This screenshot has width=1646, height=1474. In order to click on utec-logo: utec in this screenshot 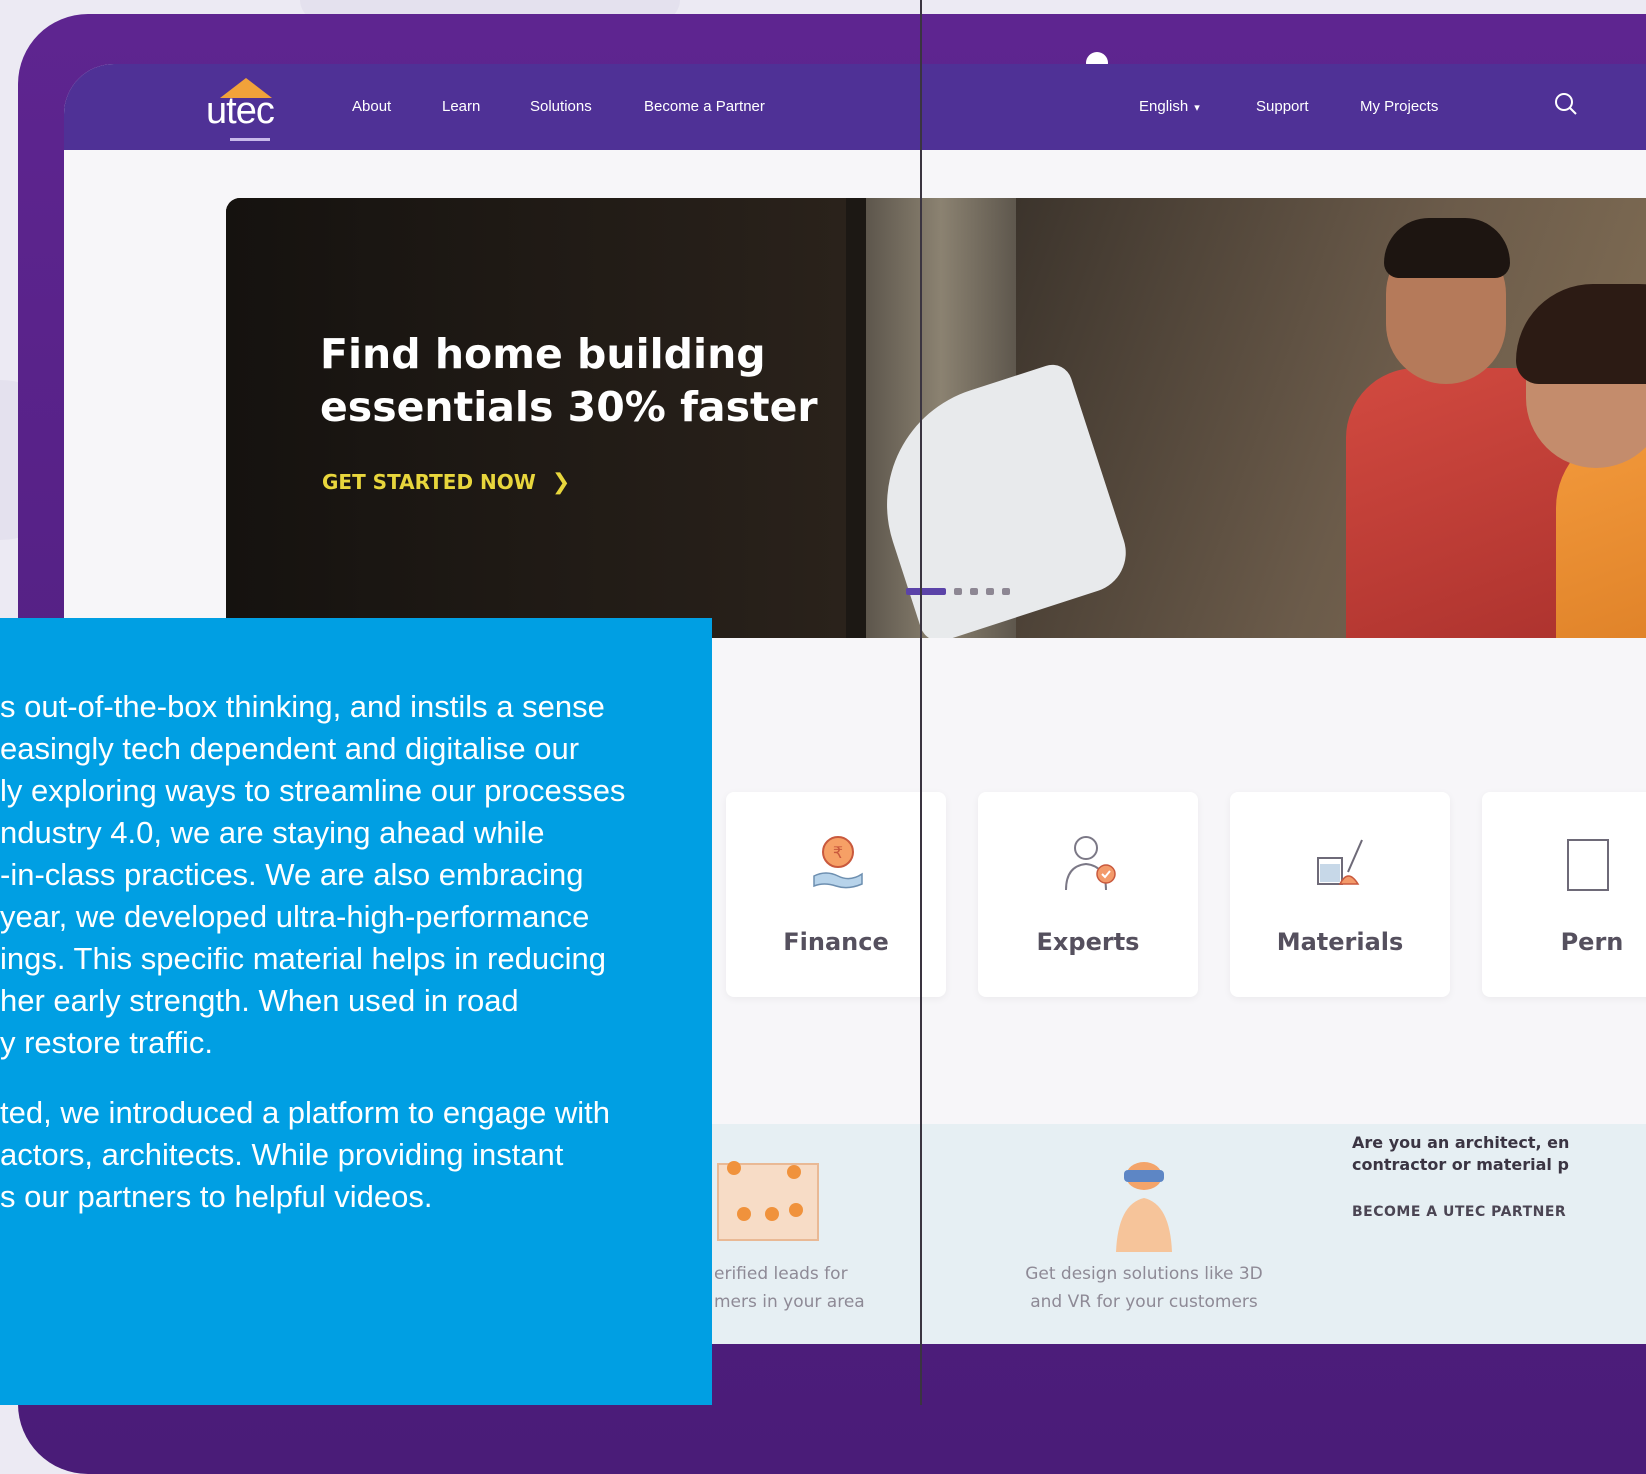, I will do `click(251, 110)`.